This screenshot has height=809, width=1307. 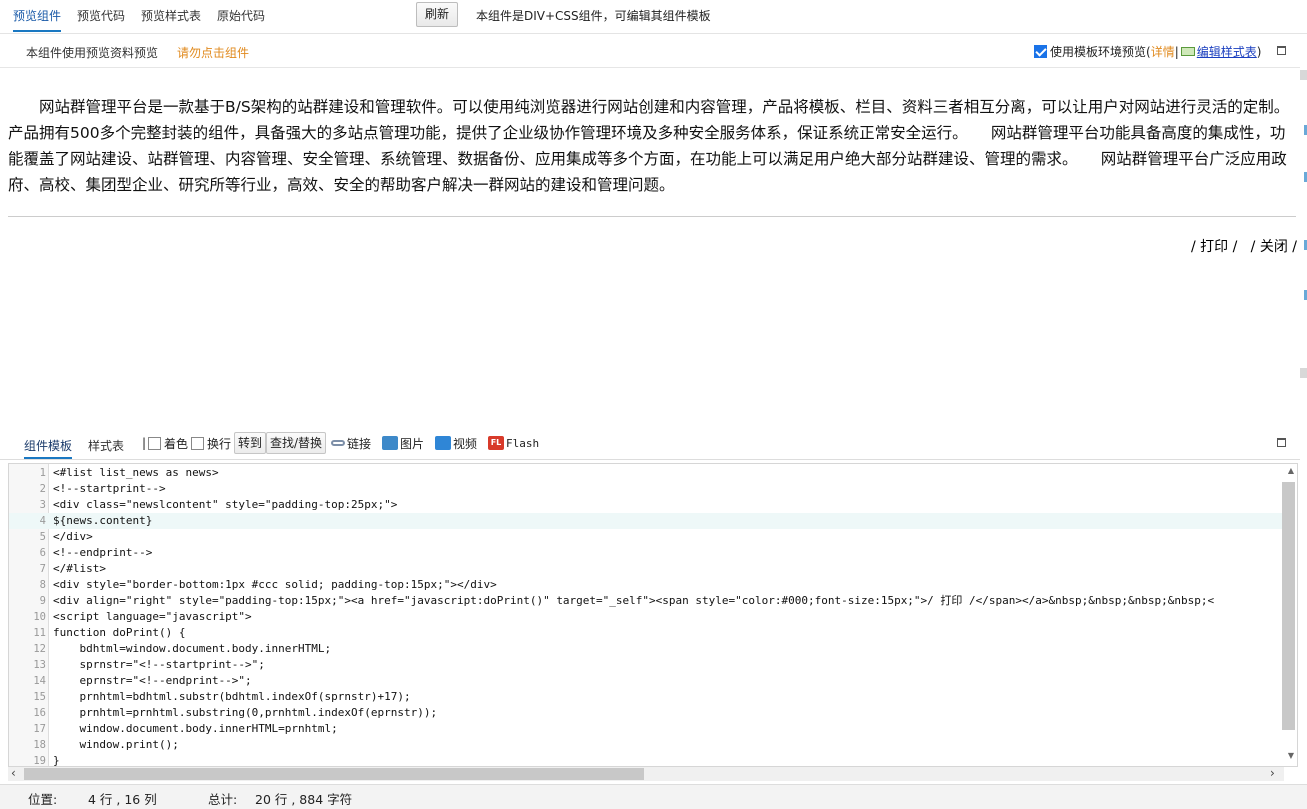 I want to click on line-text: function doPrint() {, so click(x=119, y=633).